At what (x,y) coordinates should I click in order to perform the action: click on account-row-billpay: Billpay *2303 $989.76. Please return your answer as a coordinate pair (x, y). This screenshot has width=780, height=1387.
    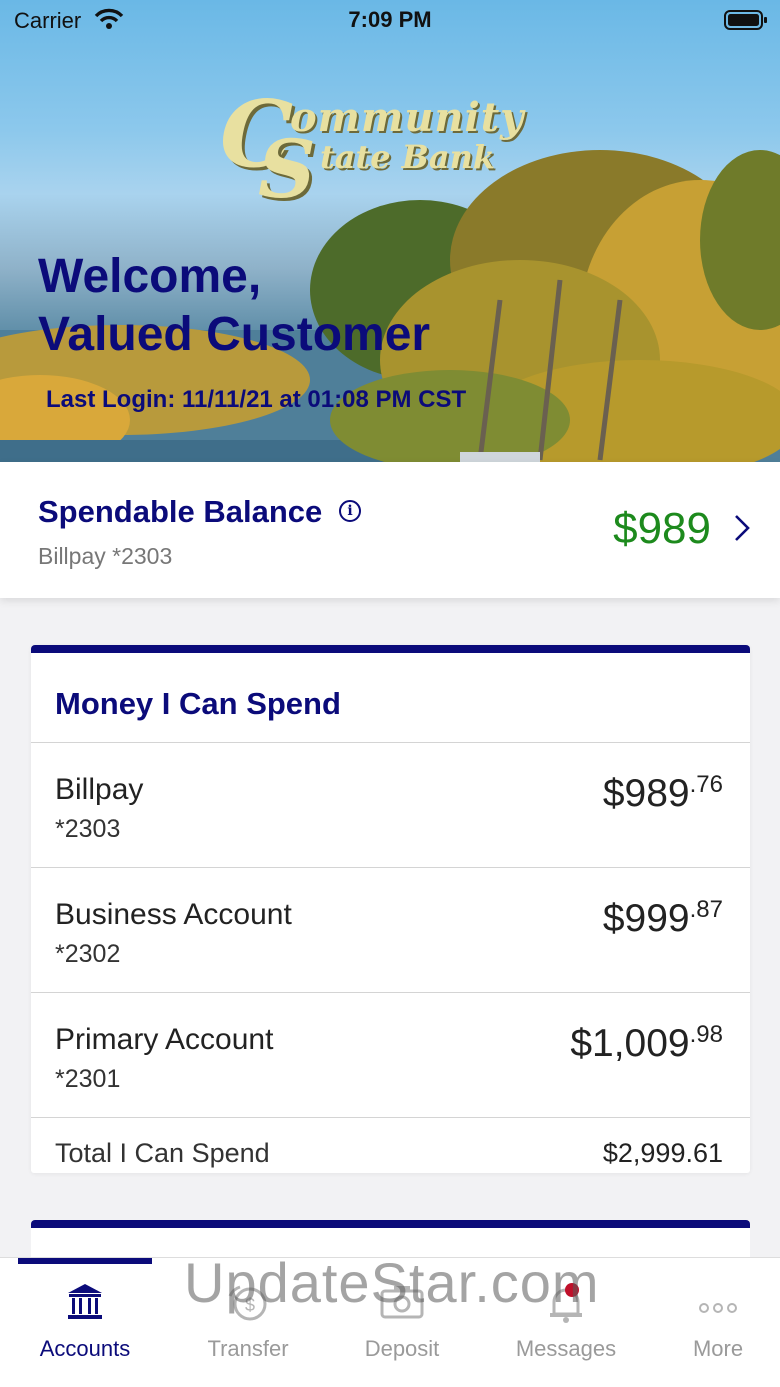
    Looking at the image, I should click on (390, 805).